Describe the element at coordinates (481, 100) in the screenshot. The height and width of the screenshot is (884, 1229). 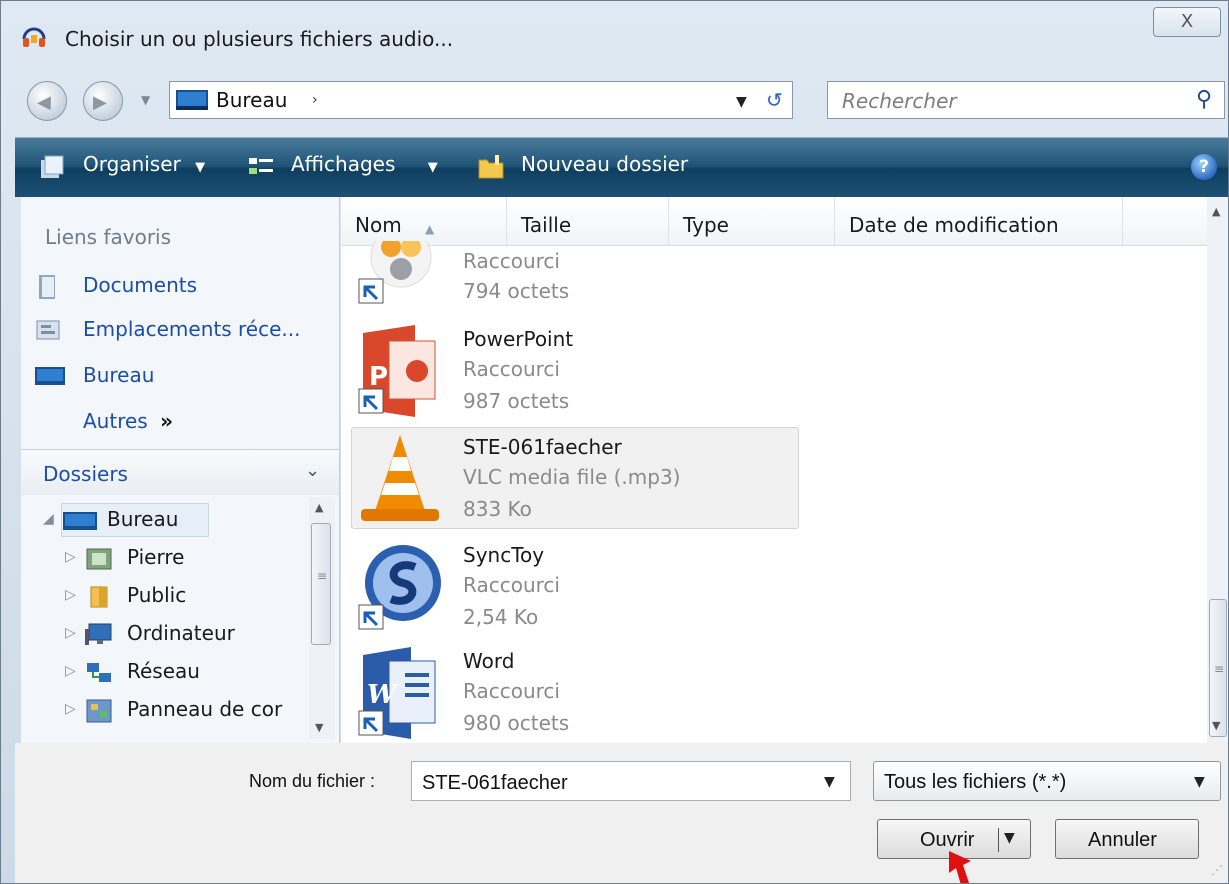
I see `address-bar: Bureau › ▼ ↺` at that location.